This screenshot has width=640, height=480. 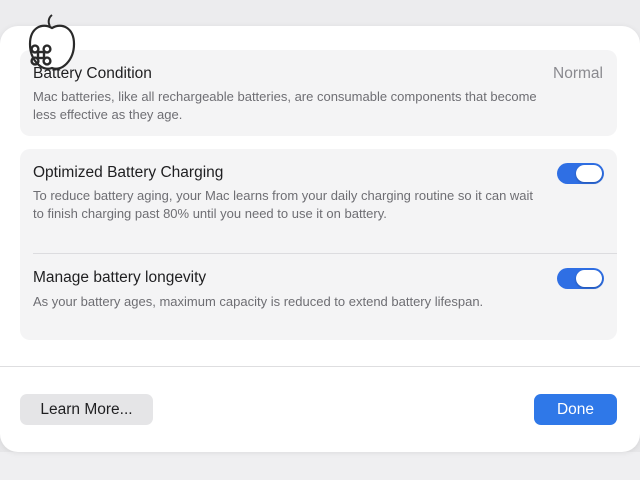 What do you see at coordinates (575, 409) in the screenshot?
I see `done-button: Done` at bounding box center [575, 409].